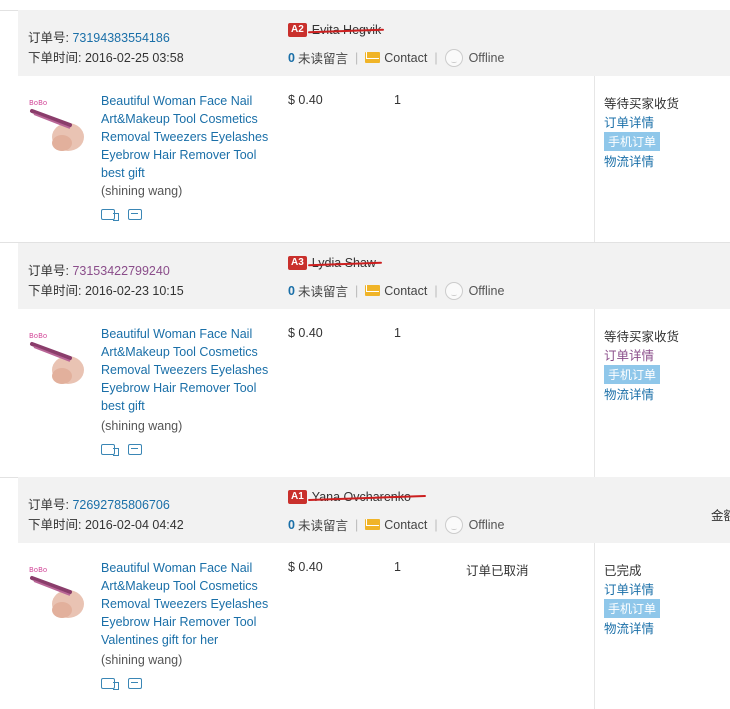  I want to click on order-number: 订单号: 73194383554186, so click(99, 36).